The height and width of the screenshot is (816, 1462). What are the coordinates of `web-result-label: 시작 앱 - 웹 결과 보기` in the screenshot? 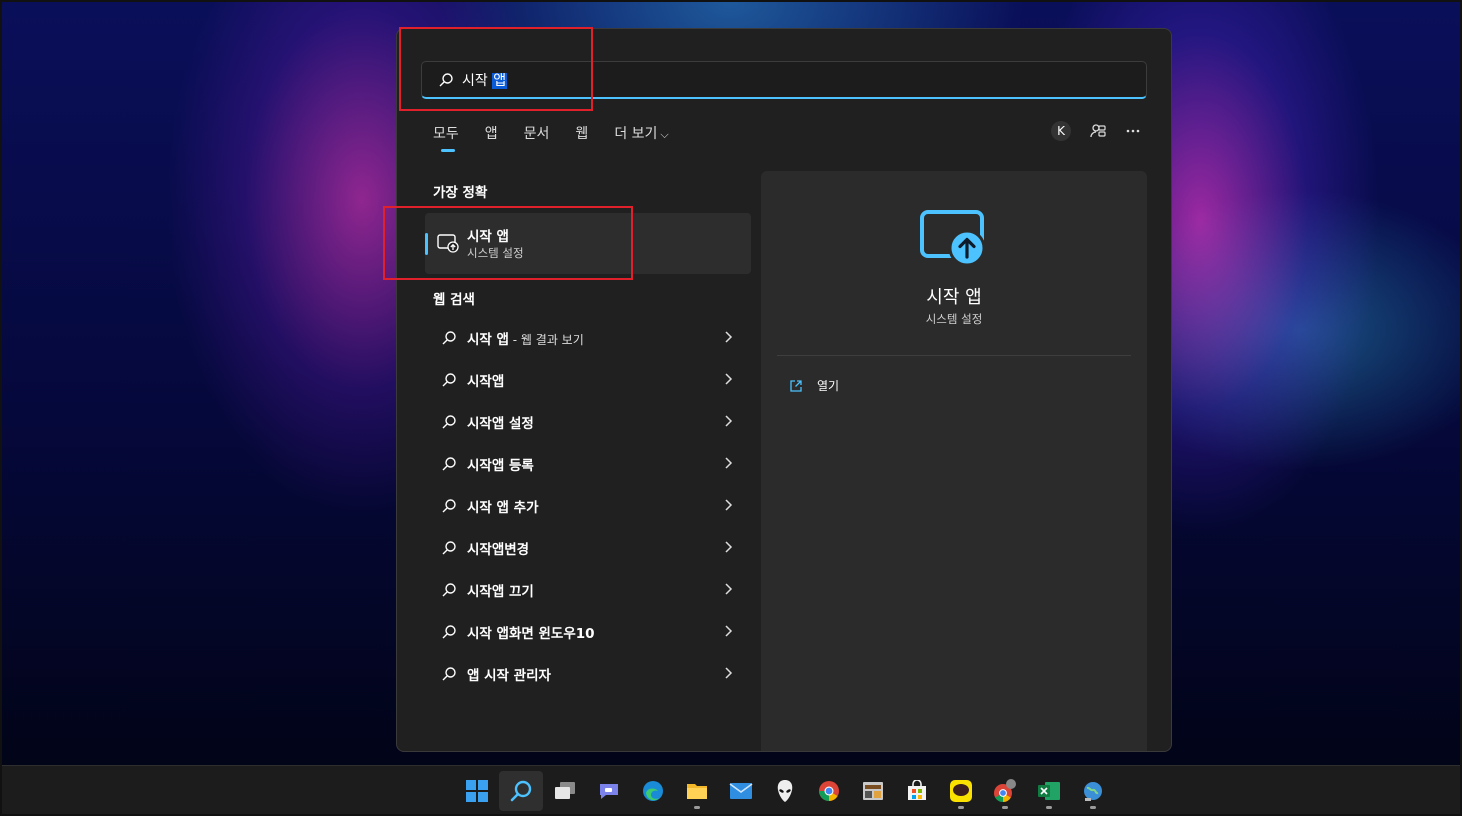 It's located at (525, 340).